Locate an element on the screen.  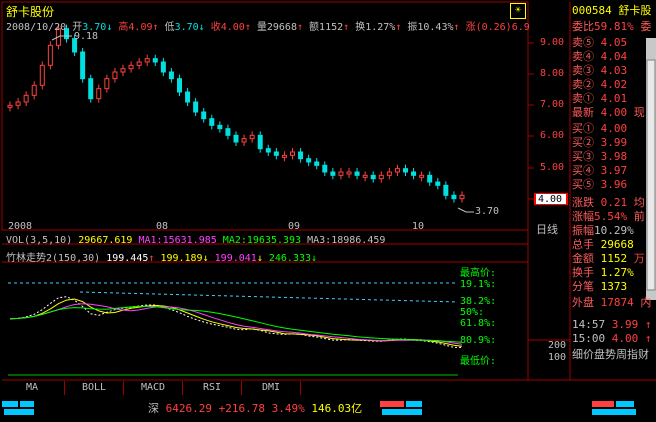
buy-label: 买⑤ is located at coordinates (583, 184).